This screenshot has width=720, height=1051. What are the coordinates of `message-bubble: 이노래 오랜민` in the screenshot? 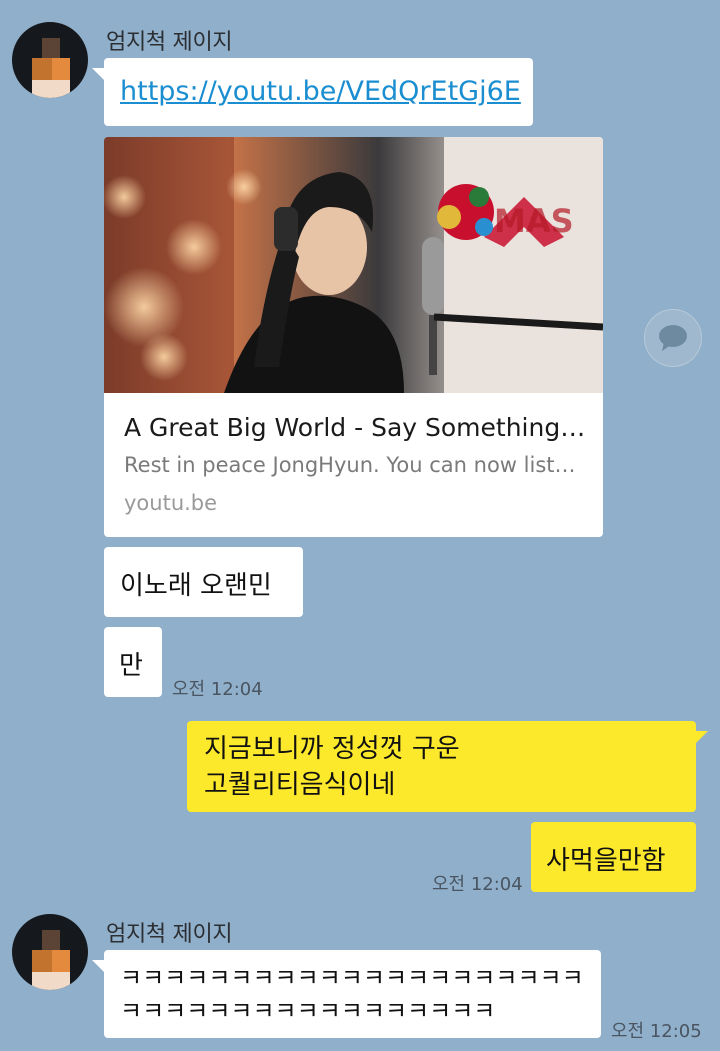 It's located at (203, 582).